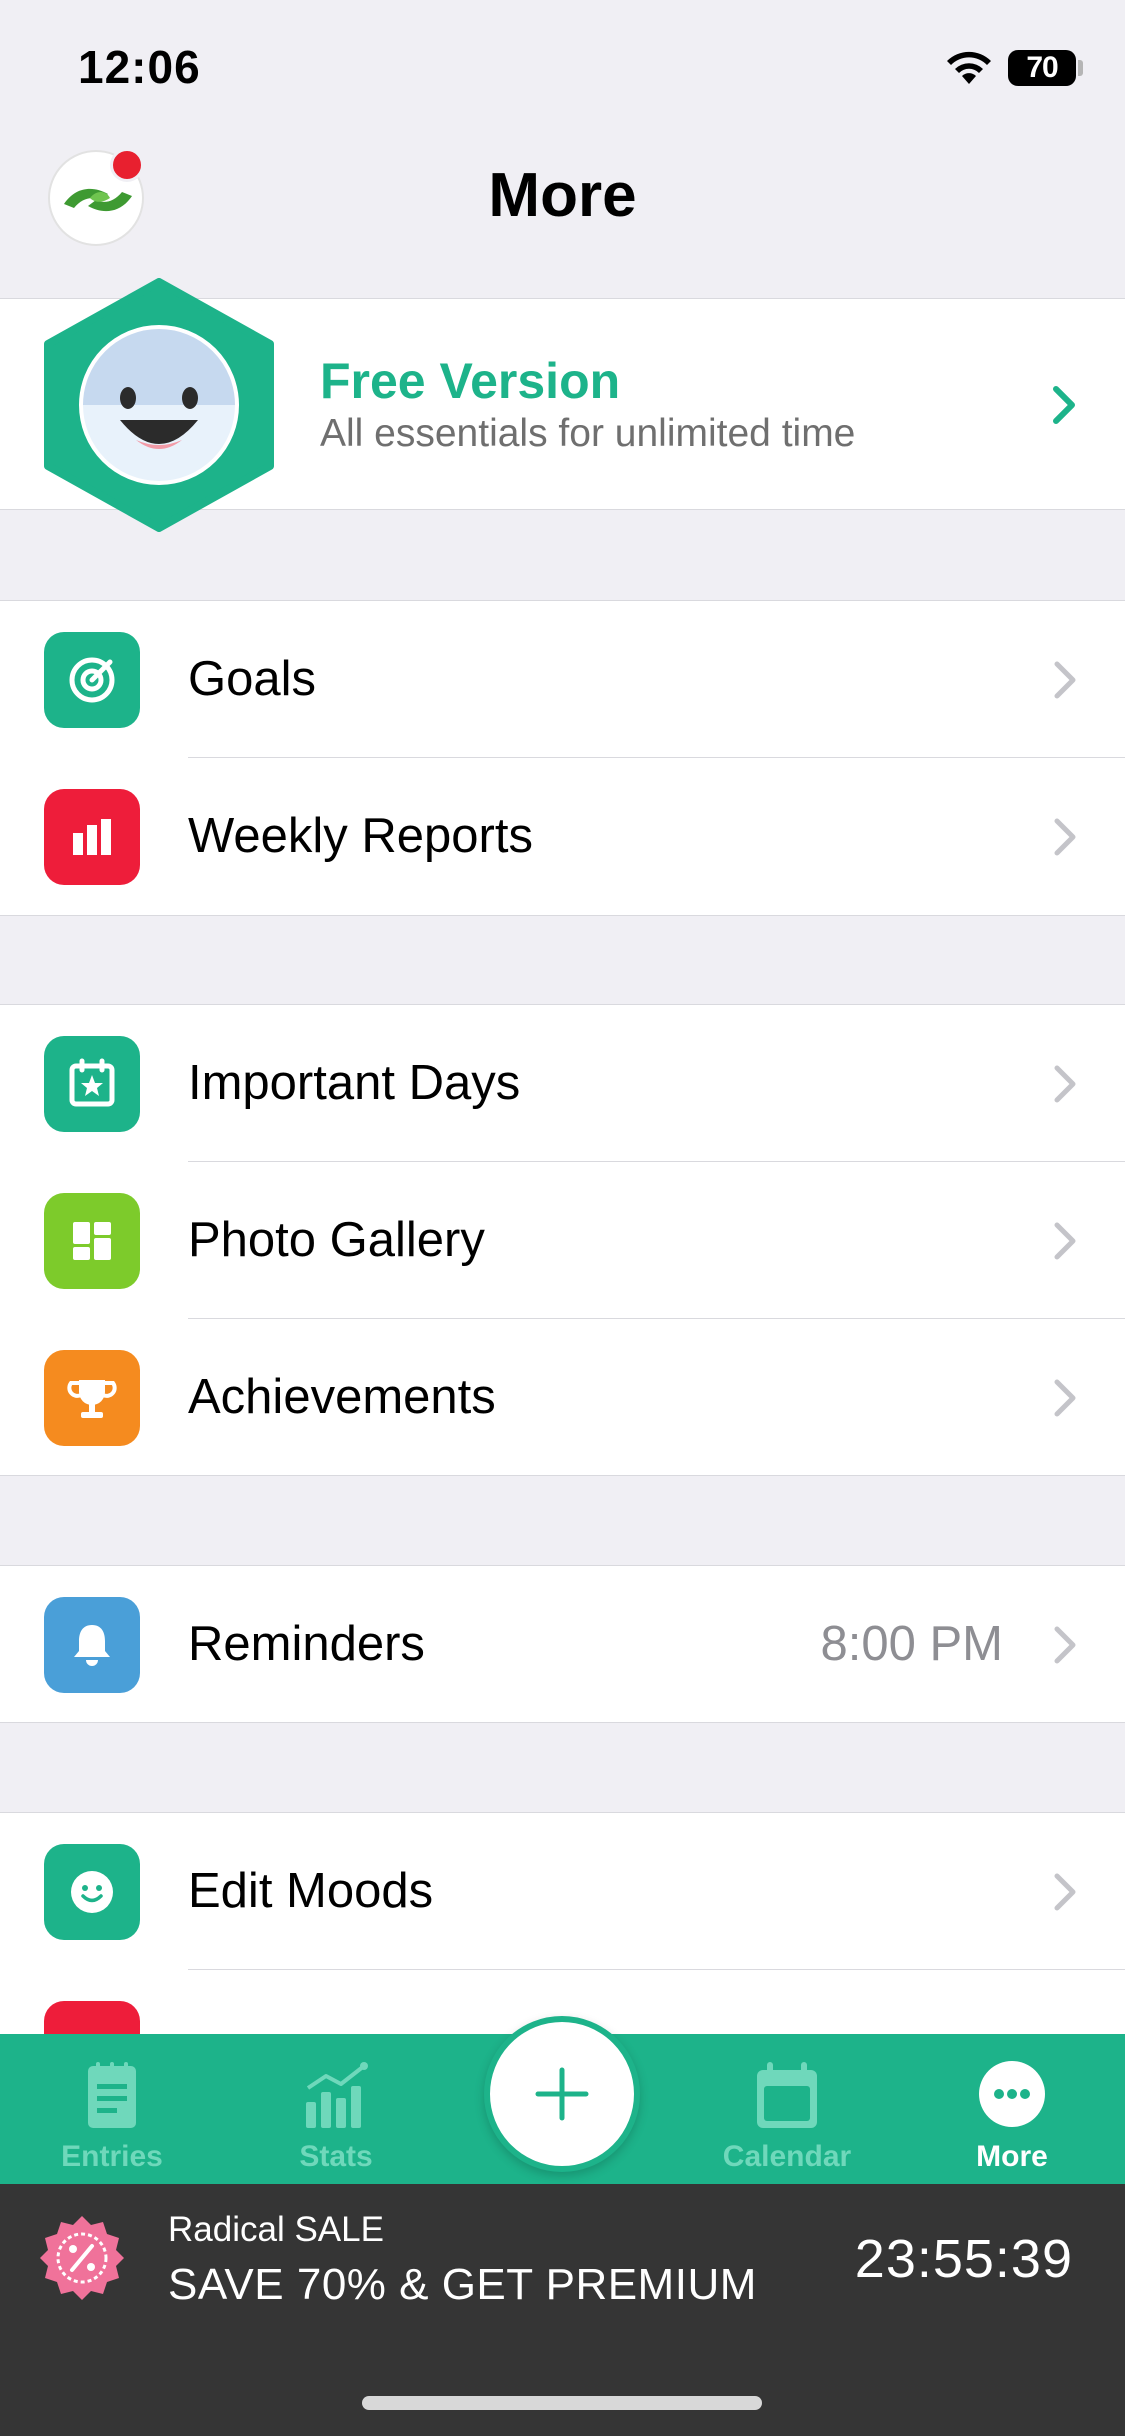  What do you see at coordinates (336, 2156) in the screenshot?
I see `tab-label: Stats` at bounding box center [336, 2156].